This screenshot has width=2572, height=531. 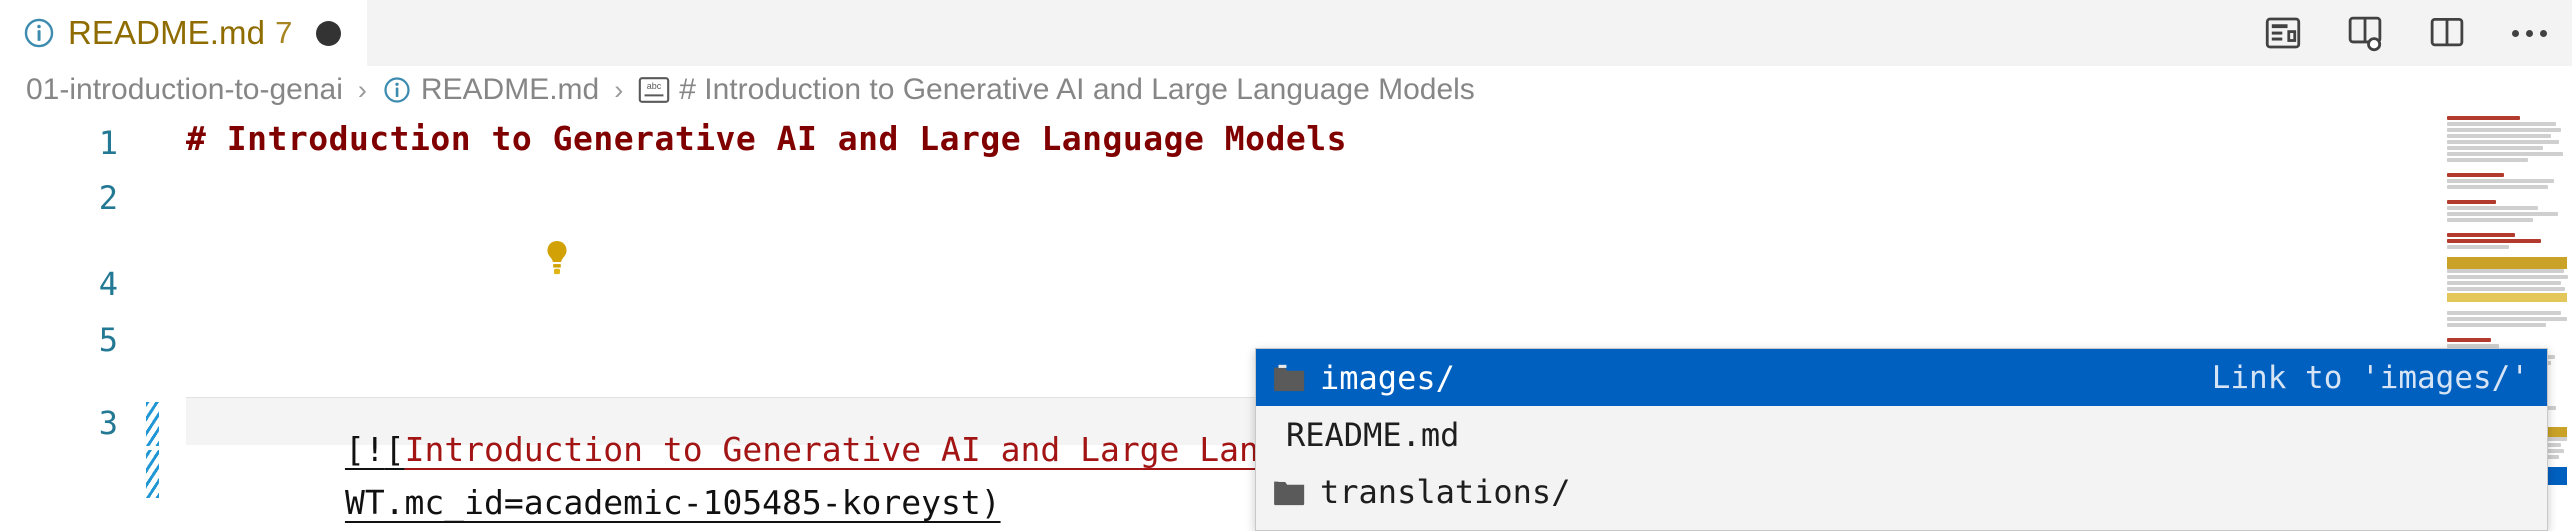 I want to click on breadcrumb-item-label: 01-introduction-to-genai, so click(x=184, y=89).